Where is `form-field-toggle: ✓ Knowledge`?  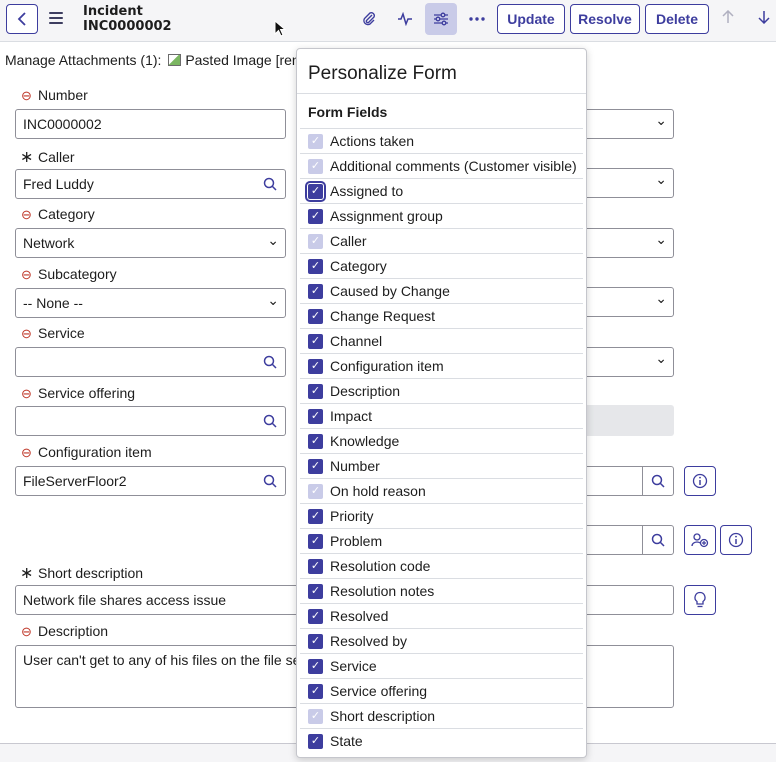
form-field-toggle: ✓ Knowledge is located at coordinates (441, 440).